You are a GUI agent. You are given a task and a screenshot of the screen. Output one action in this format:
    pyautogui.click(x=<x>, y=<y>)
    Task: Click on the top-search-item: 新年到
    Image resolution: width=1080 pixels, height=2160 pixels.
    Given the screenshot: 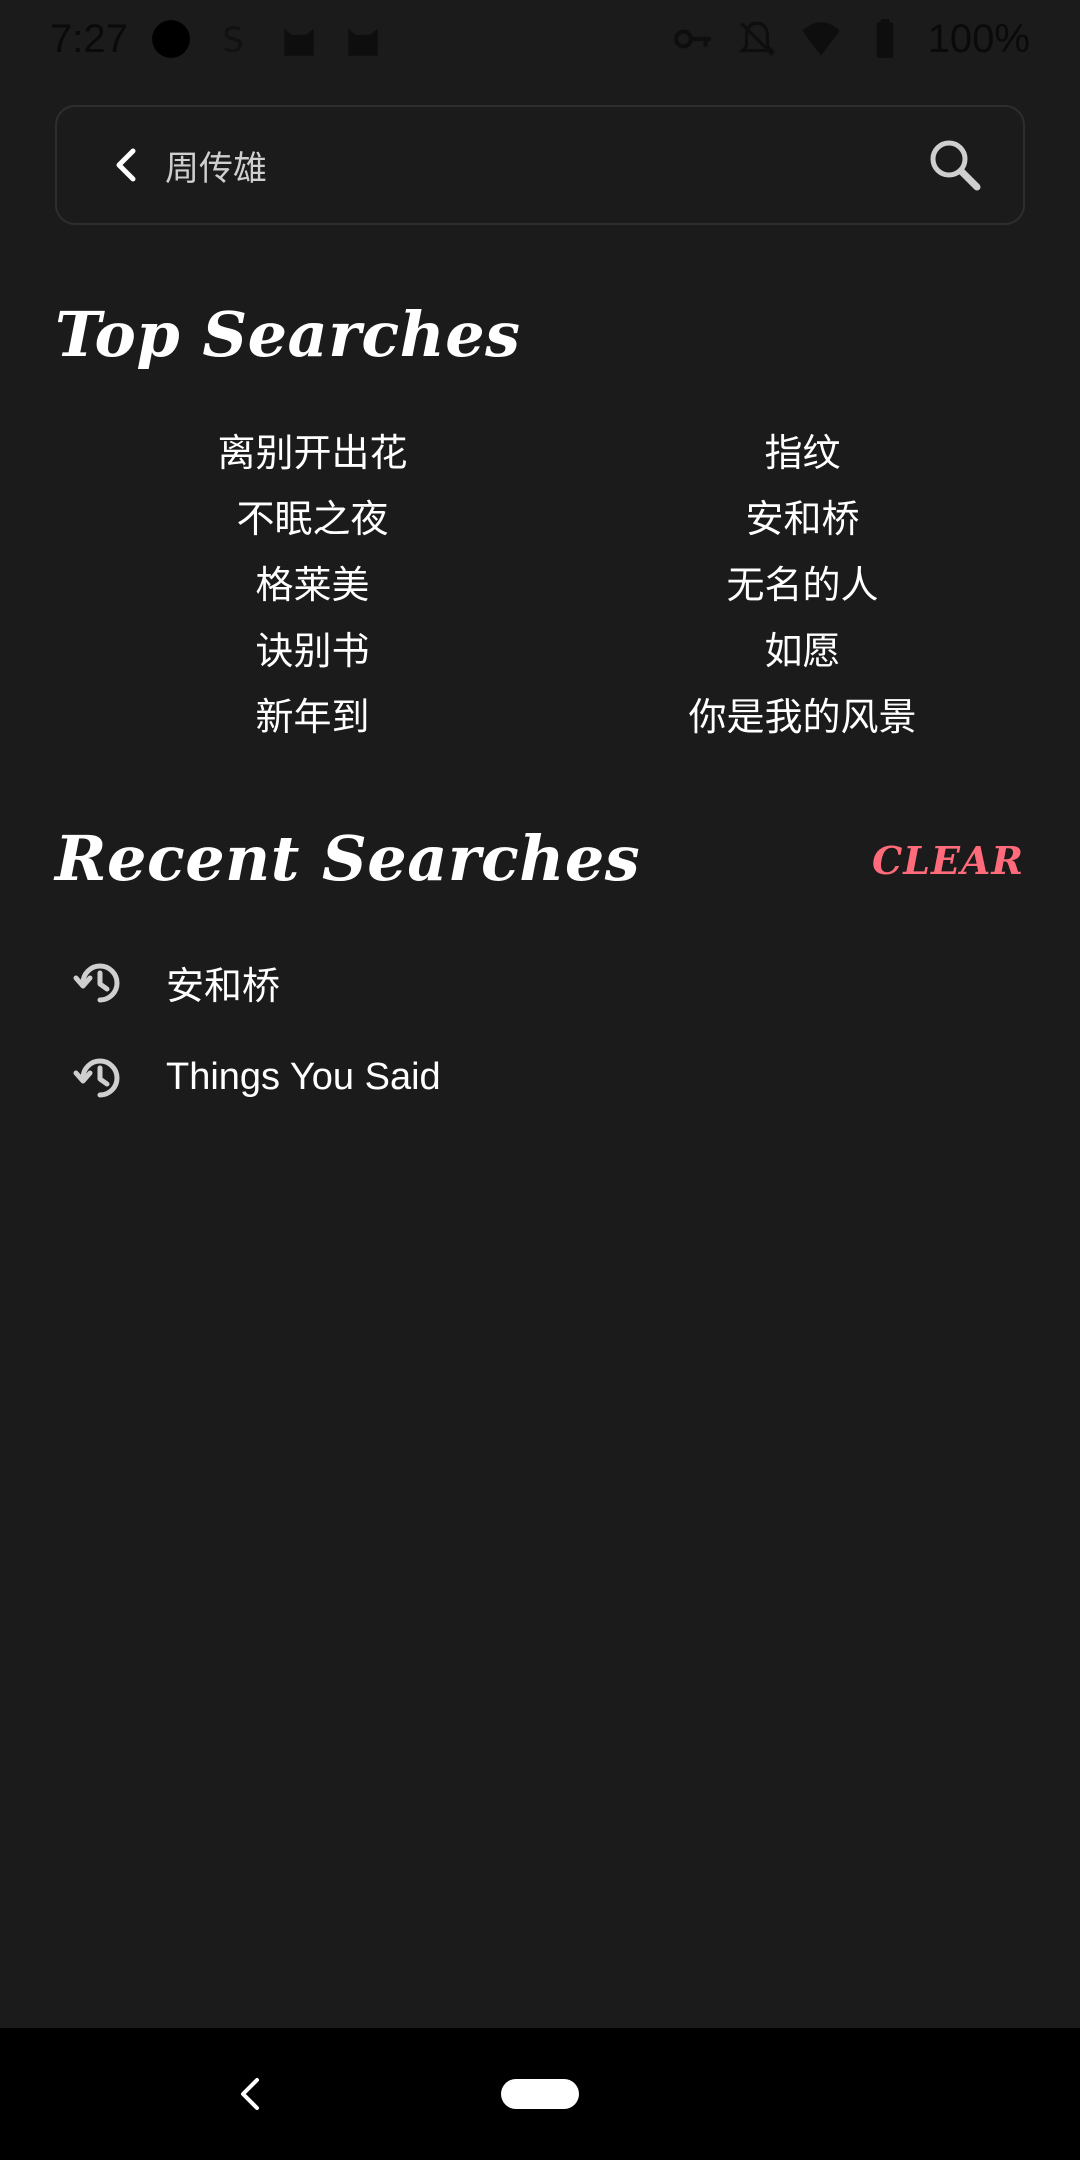 What is the action you would take?
    pyautogui.click(x=312, y=717)
    